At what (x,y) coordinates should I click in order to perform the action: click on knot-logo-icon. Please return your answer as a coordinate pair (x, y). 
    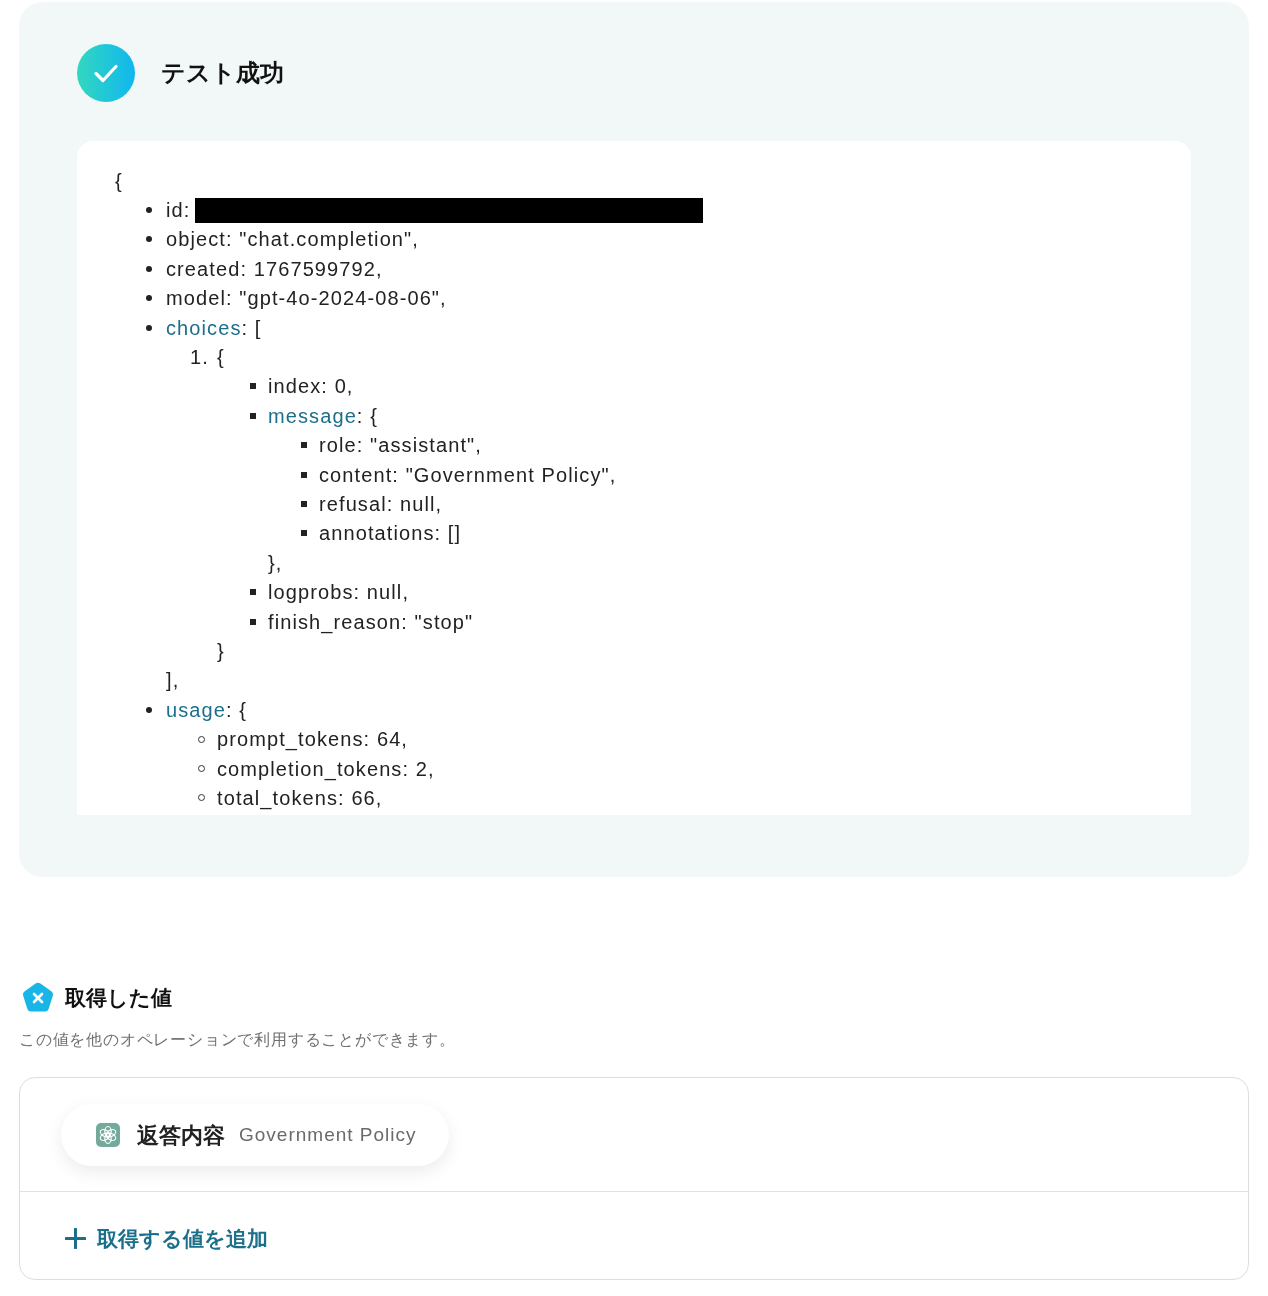
    Looking at the image, I should click on (108, 1135).